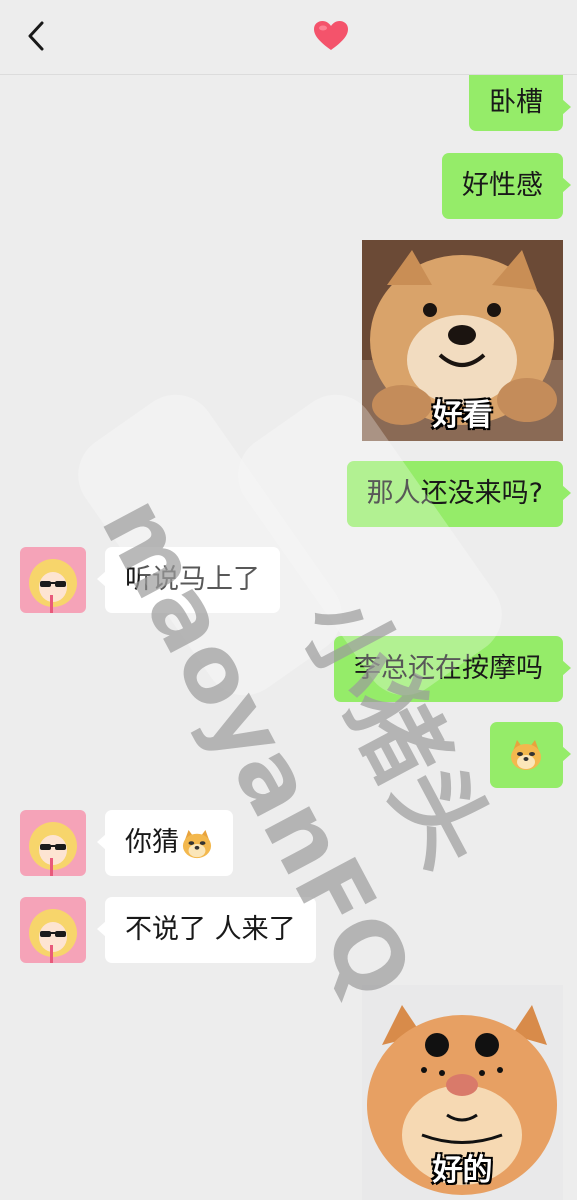  Describe the element at coordinates (462, 1092) in the screenshot. I see `cat-face-sticker: 好的` at that location.